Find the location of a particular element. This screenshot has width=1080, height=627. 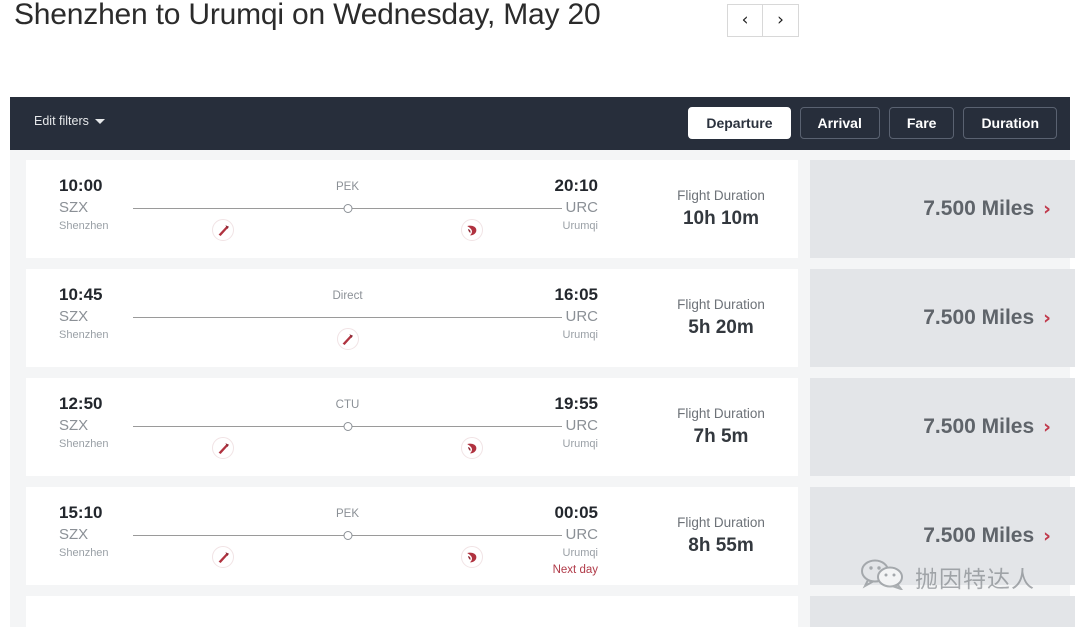

next-day-label: Next day is located at coordinates (575, 570).